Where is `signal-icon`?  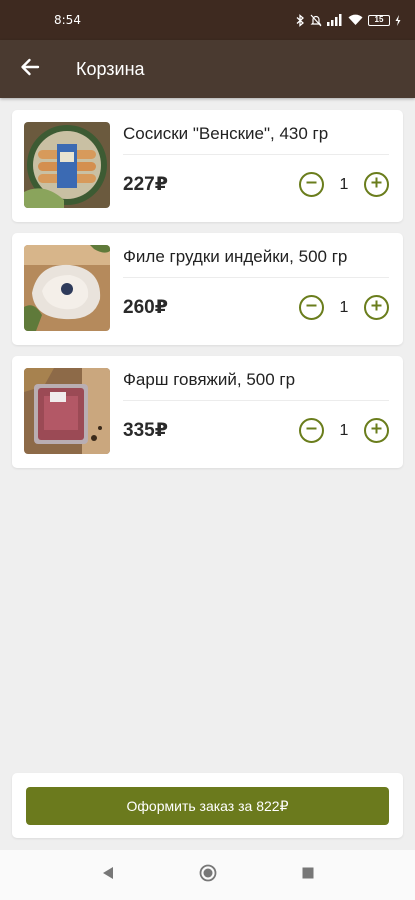
signal-icon is located at coordinates (335, 20).